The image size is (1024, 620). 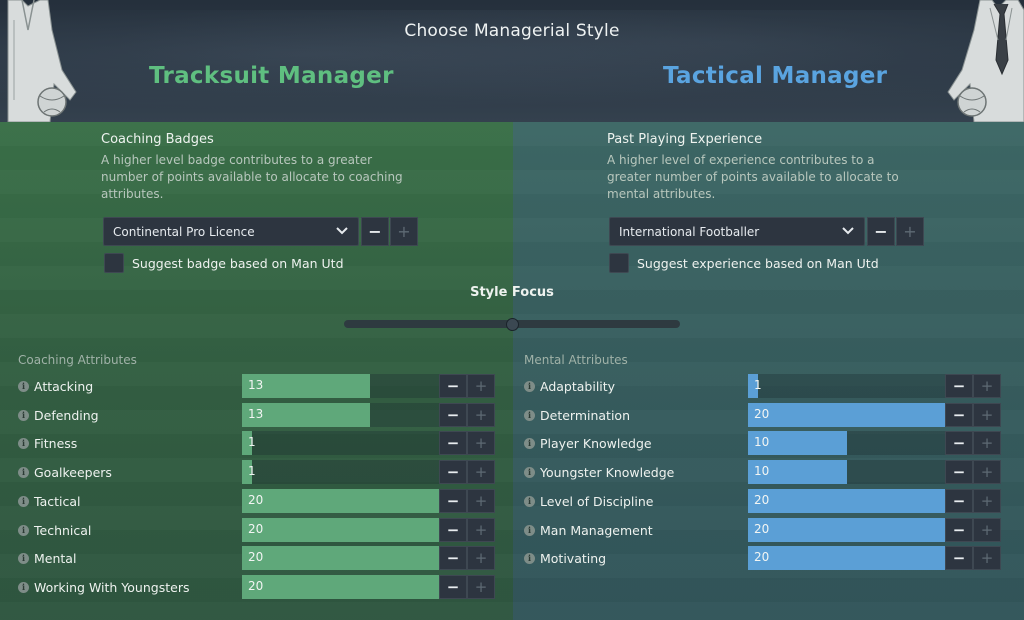 I want to click on tracksuit-manager-title: Tracksuit Manager, so click(x=271, y=76).